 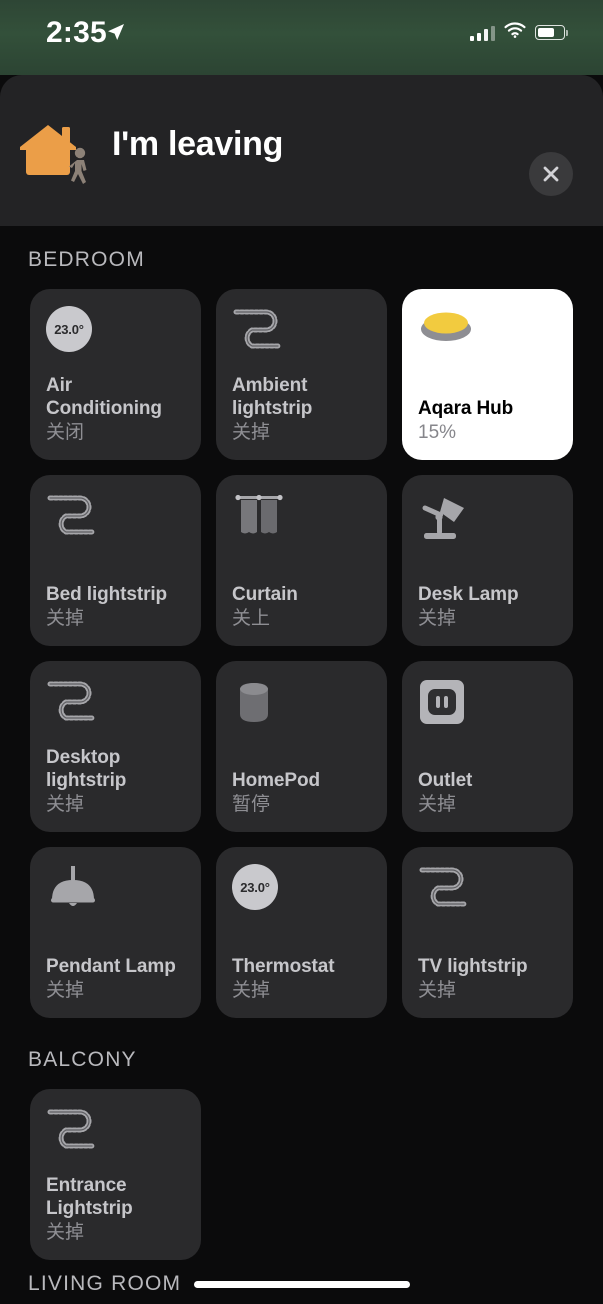 I want to click on home-indicator, so click(x=301, y=1284).